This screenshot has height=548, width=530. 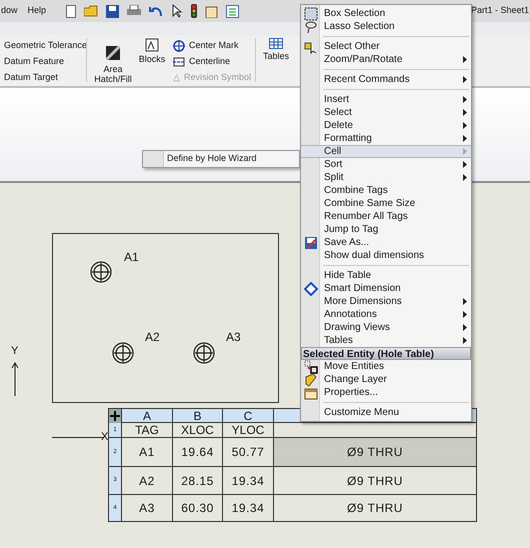 I want to click on menu-item: Jump to Tag, so click(x=386, y=229).